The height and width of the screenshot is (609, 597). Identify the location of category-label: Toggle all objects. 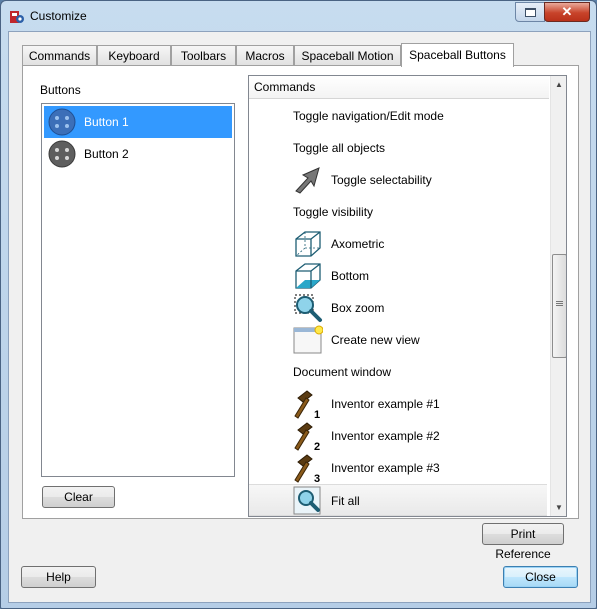
(339, 148).